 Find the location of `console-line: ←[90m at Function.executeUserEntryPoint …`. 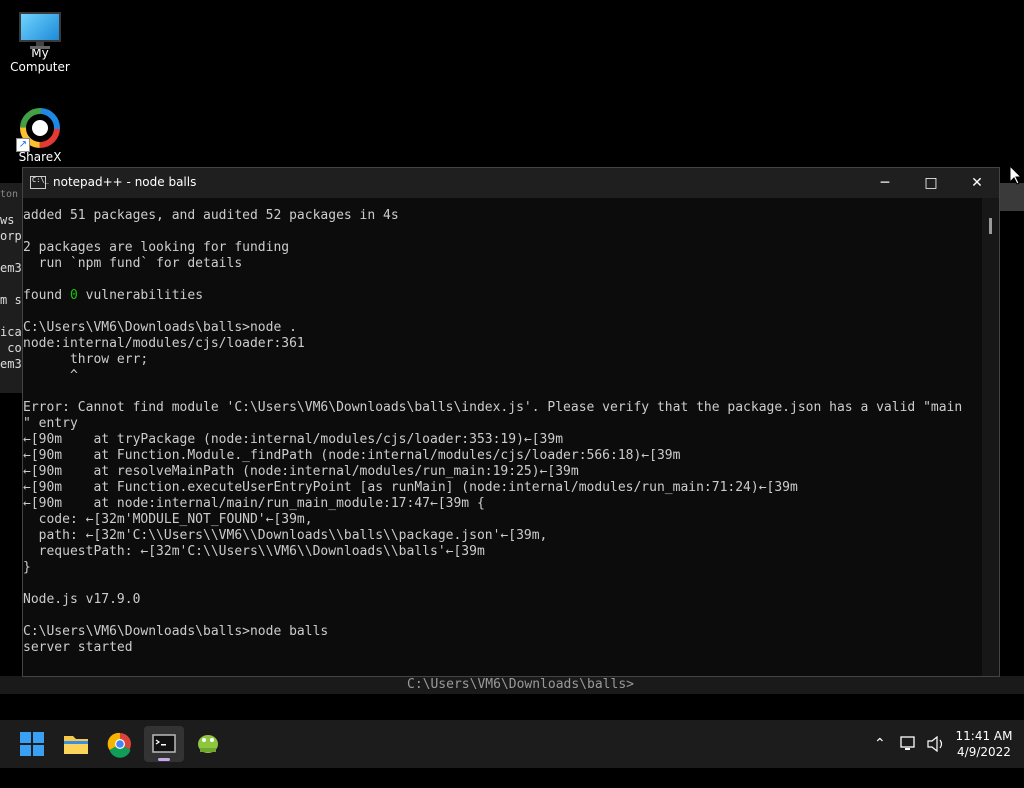

console-line: ←[90m at Function.executeUserEntryPoint … is located at coordinates (410, 487).